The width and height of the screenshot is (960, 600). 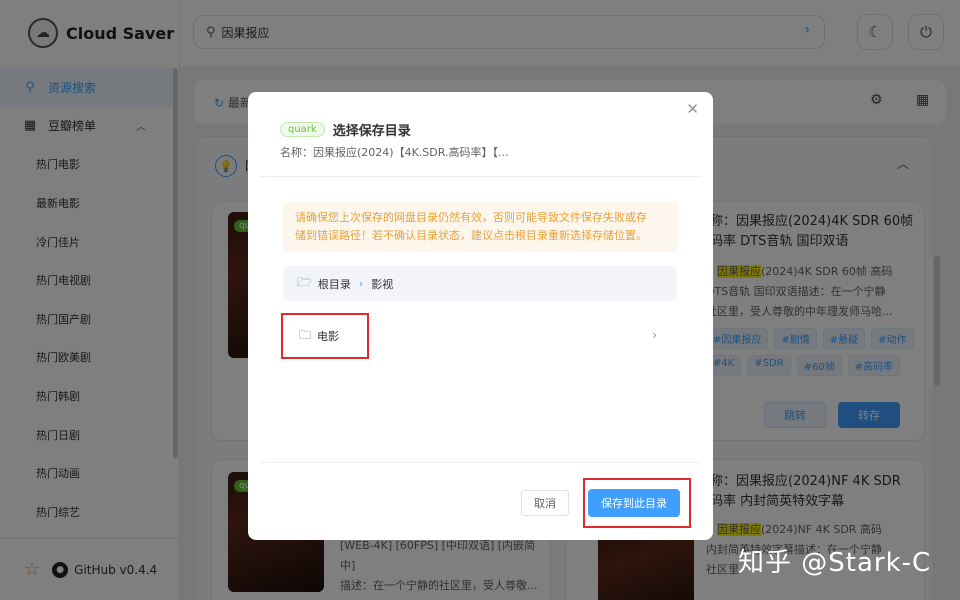 I want to click on dialog-title: 选择保存目录, so click(x=371, y=131).